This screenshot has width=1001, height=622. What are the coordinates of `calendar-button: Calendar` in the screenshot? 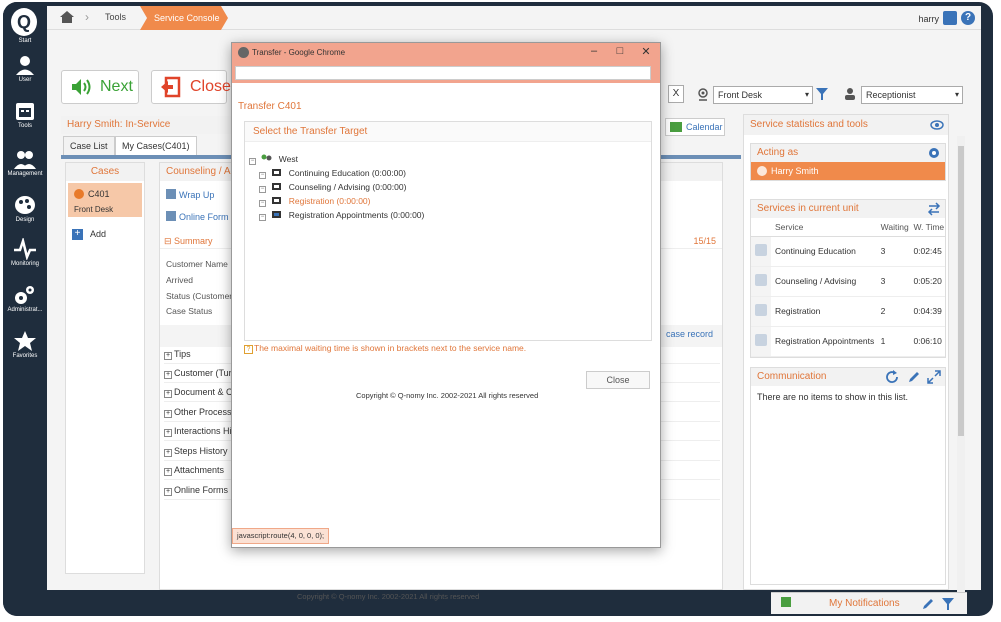 It's located at (695, 127).